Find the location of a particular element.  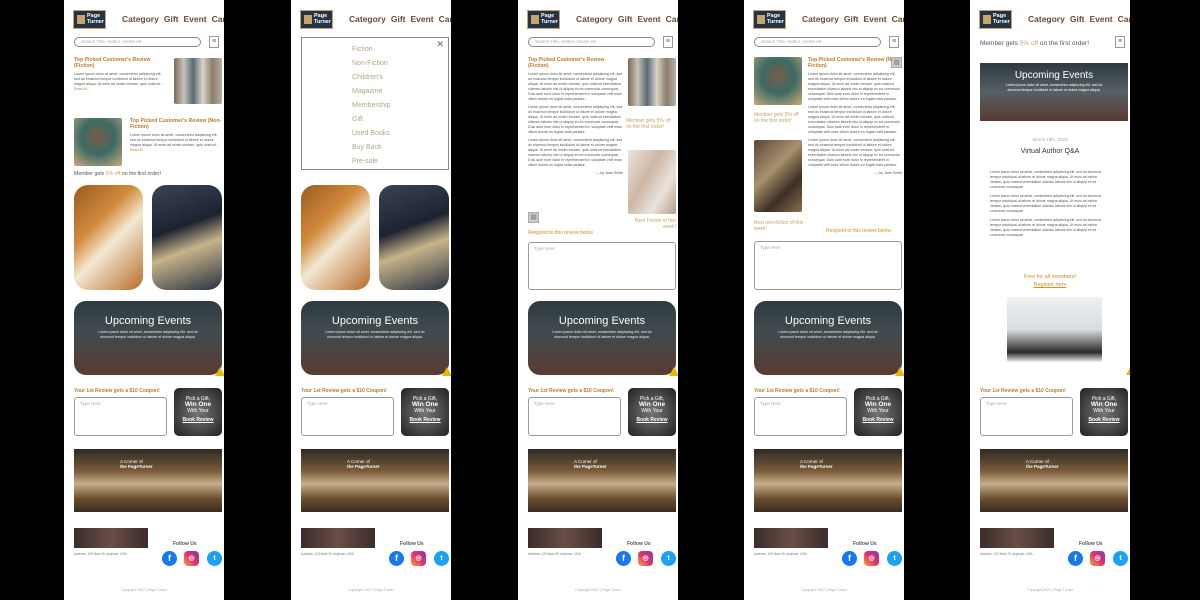

footer-address: Address: 123 Main St, Anytown, USA is located at coordinates (327, 554).